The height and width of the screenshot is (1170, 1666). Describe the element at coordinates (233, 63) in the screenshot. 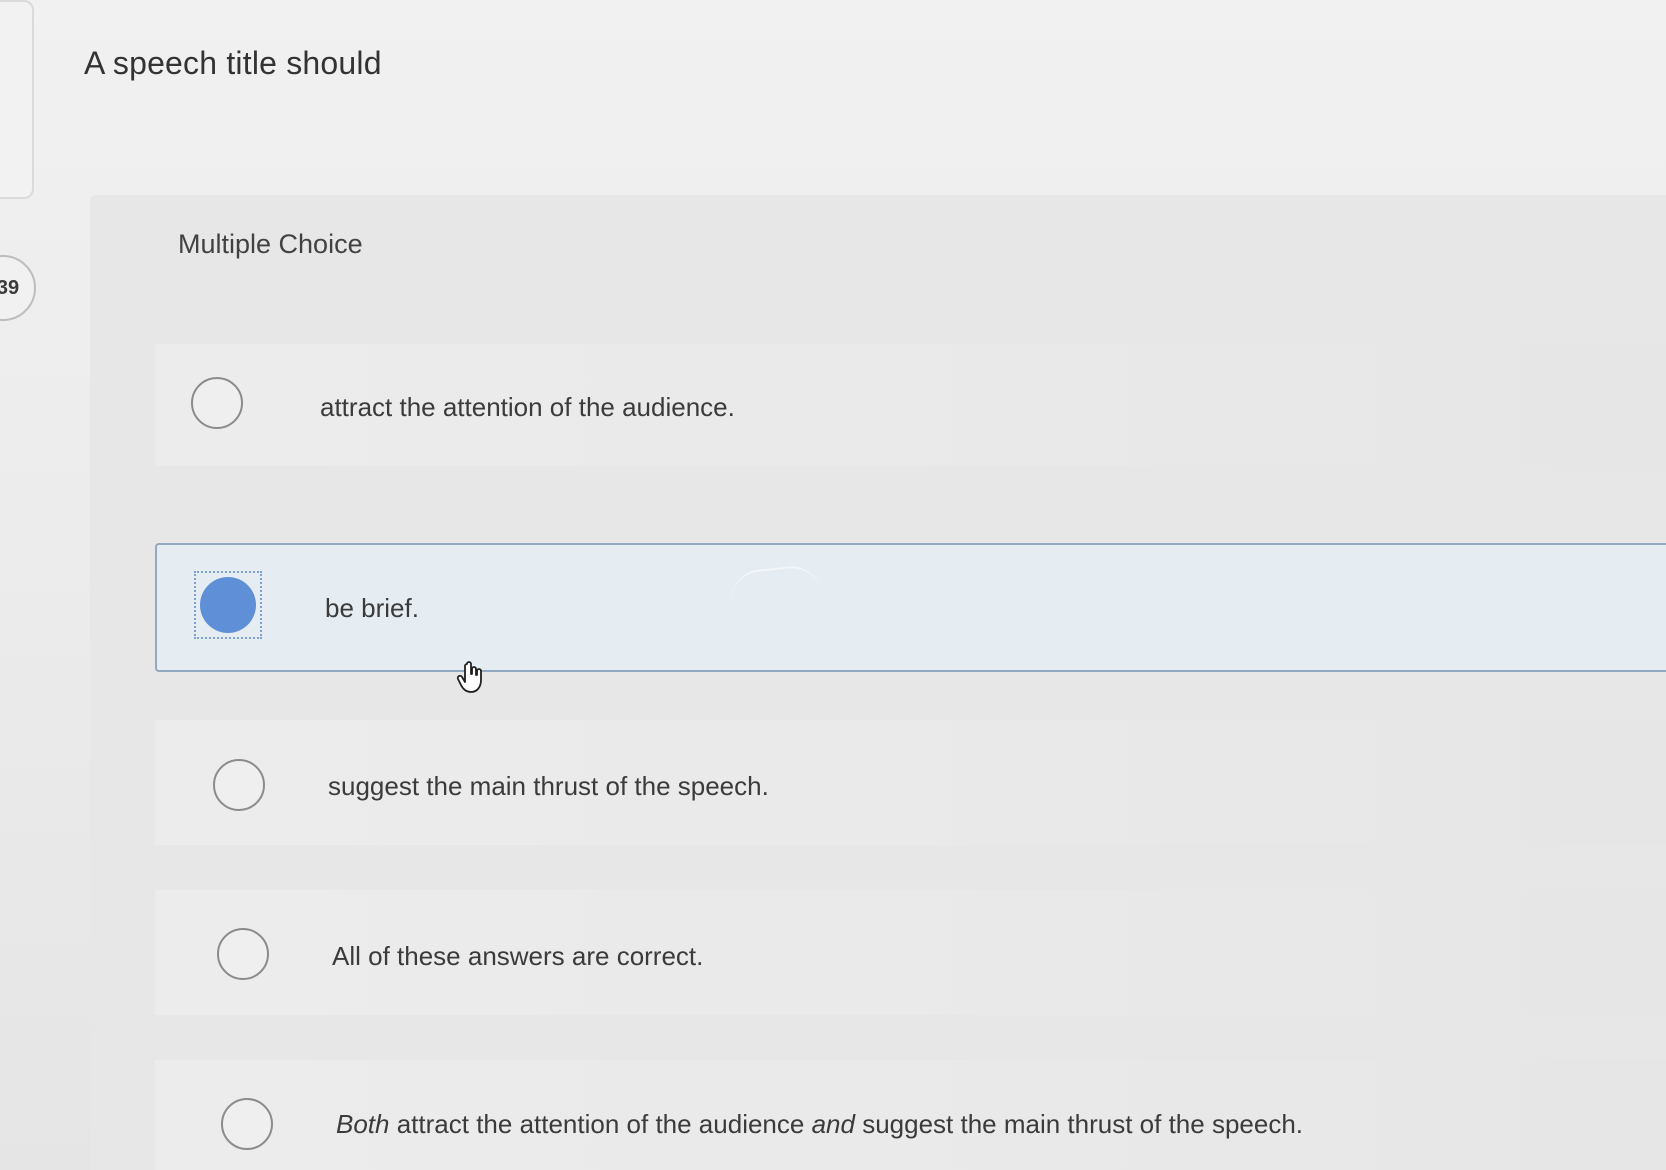

I see `question-prompt: A speech title should` at that location.